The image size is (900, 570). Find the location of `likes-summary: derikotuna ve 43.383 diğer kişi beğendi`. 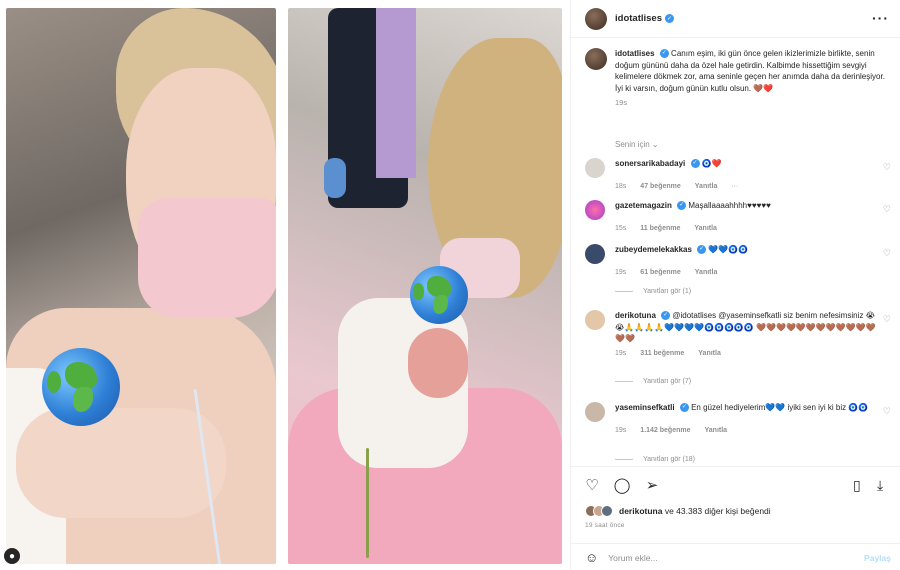

likes-summary: derikotuna ve 43.383 diğer kişi beğendi is located at coordinates (678, 511).